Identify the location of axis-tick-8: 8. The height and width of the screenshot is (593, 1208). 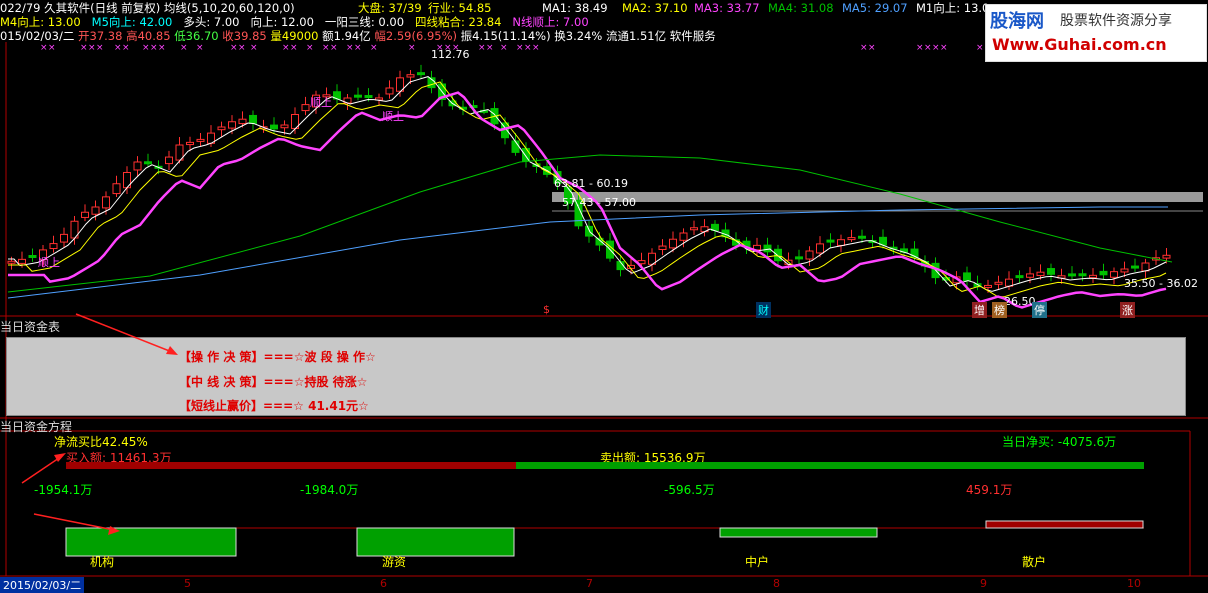
(776, 583).